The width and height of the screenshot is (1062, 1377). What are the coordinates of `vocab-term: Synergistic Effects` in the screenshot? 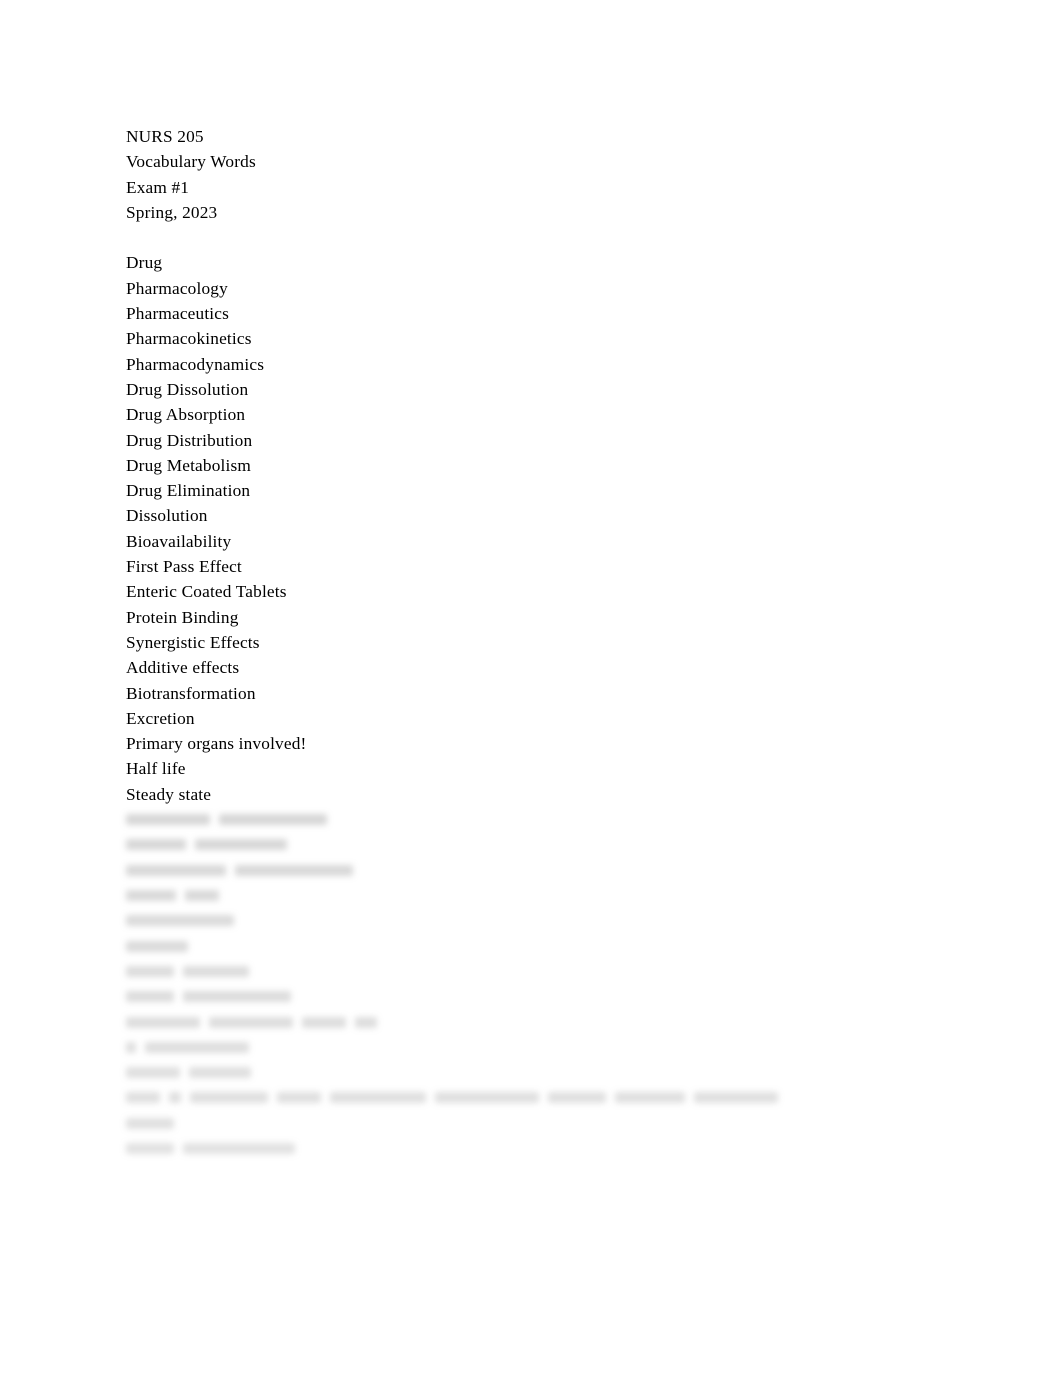 It's located at (193, 642).